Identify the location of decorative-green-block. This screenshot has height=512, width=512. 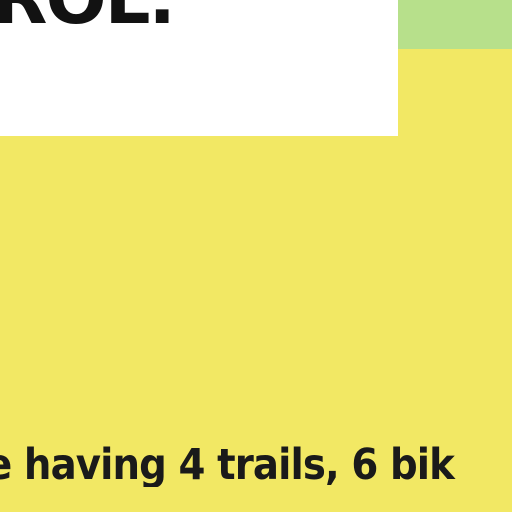
(455, 24).